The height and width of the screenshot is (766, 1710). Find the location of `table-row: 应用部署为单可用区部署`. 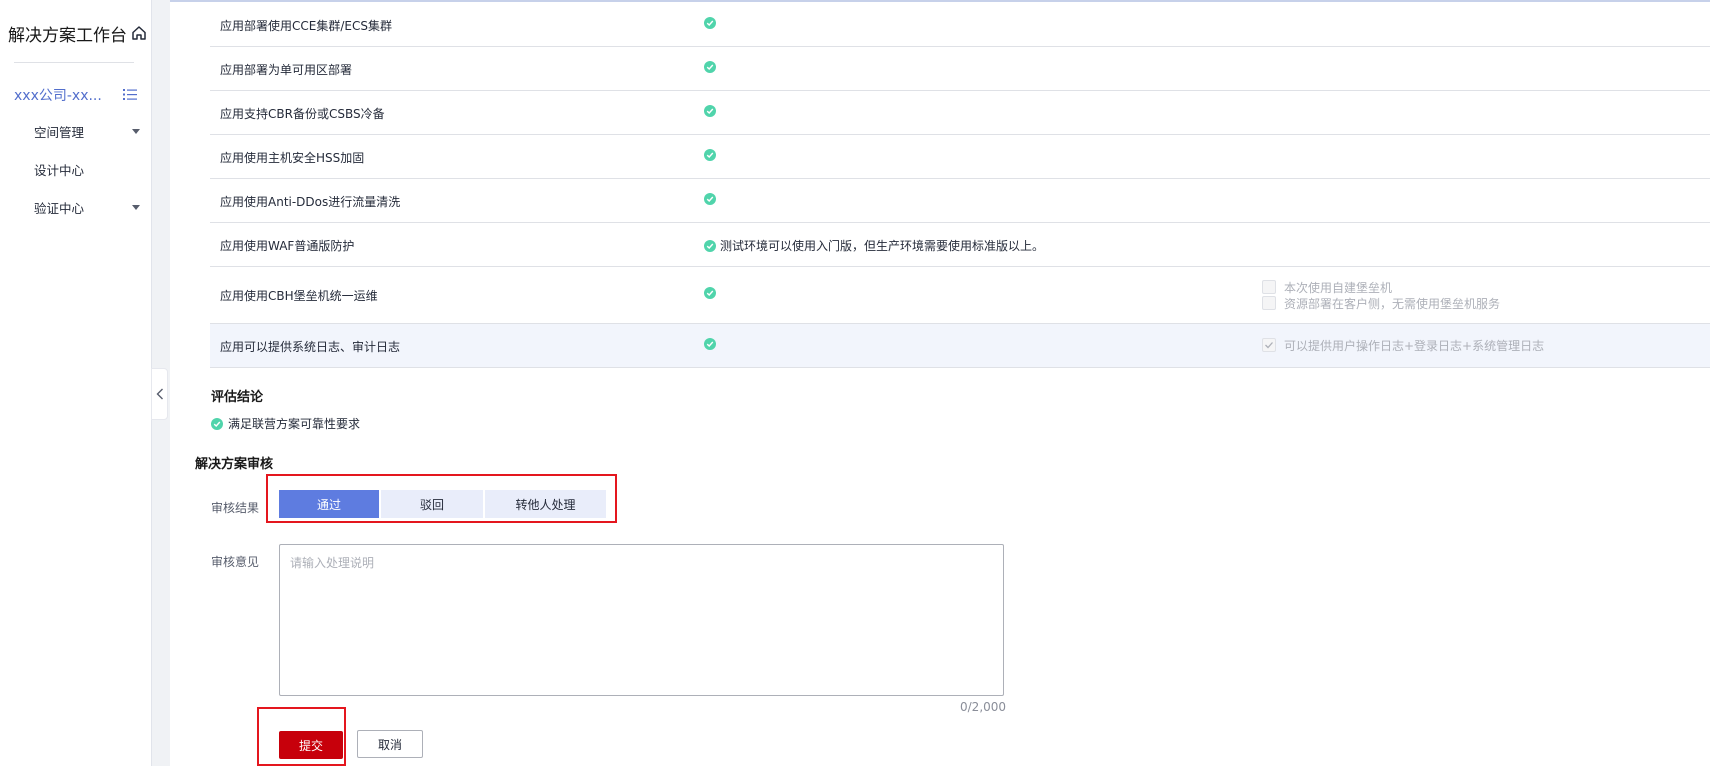

table-row: 应用部署为单可用区部署 is located at coordinates (960, 69).